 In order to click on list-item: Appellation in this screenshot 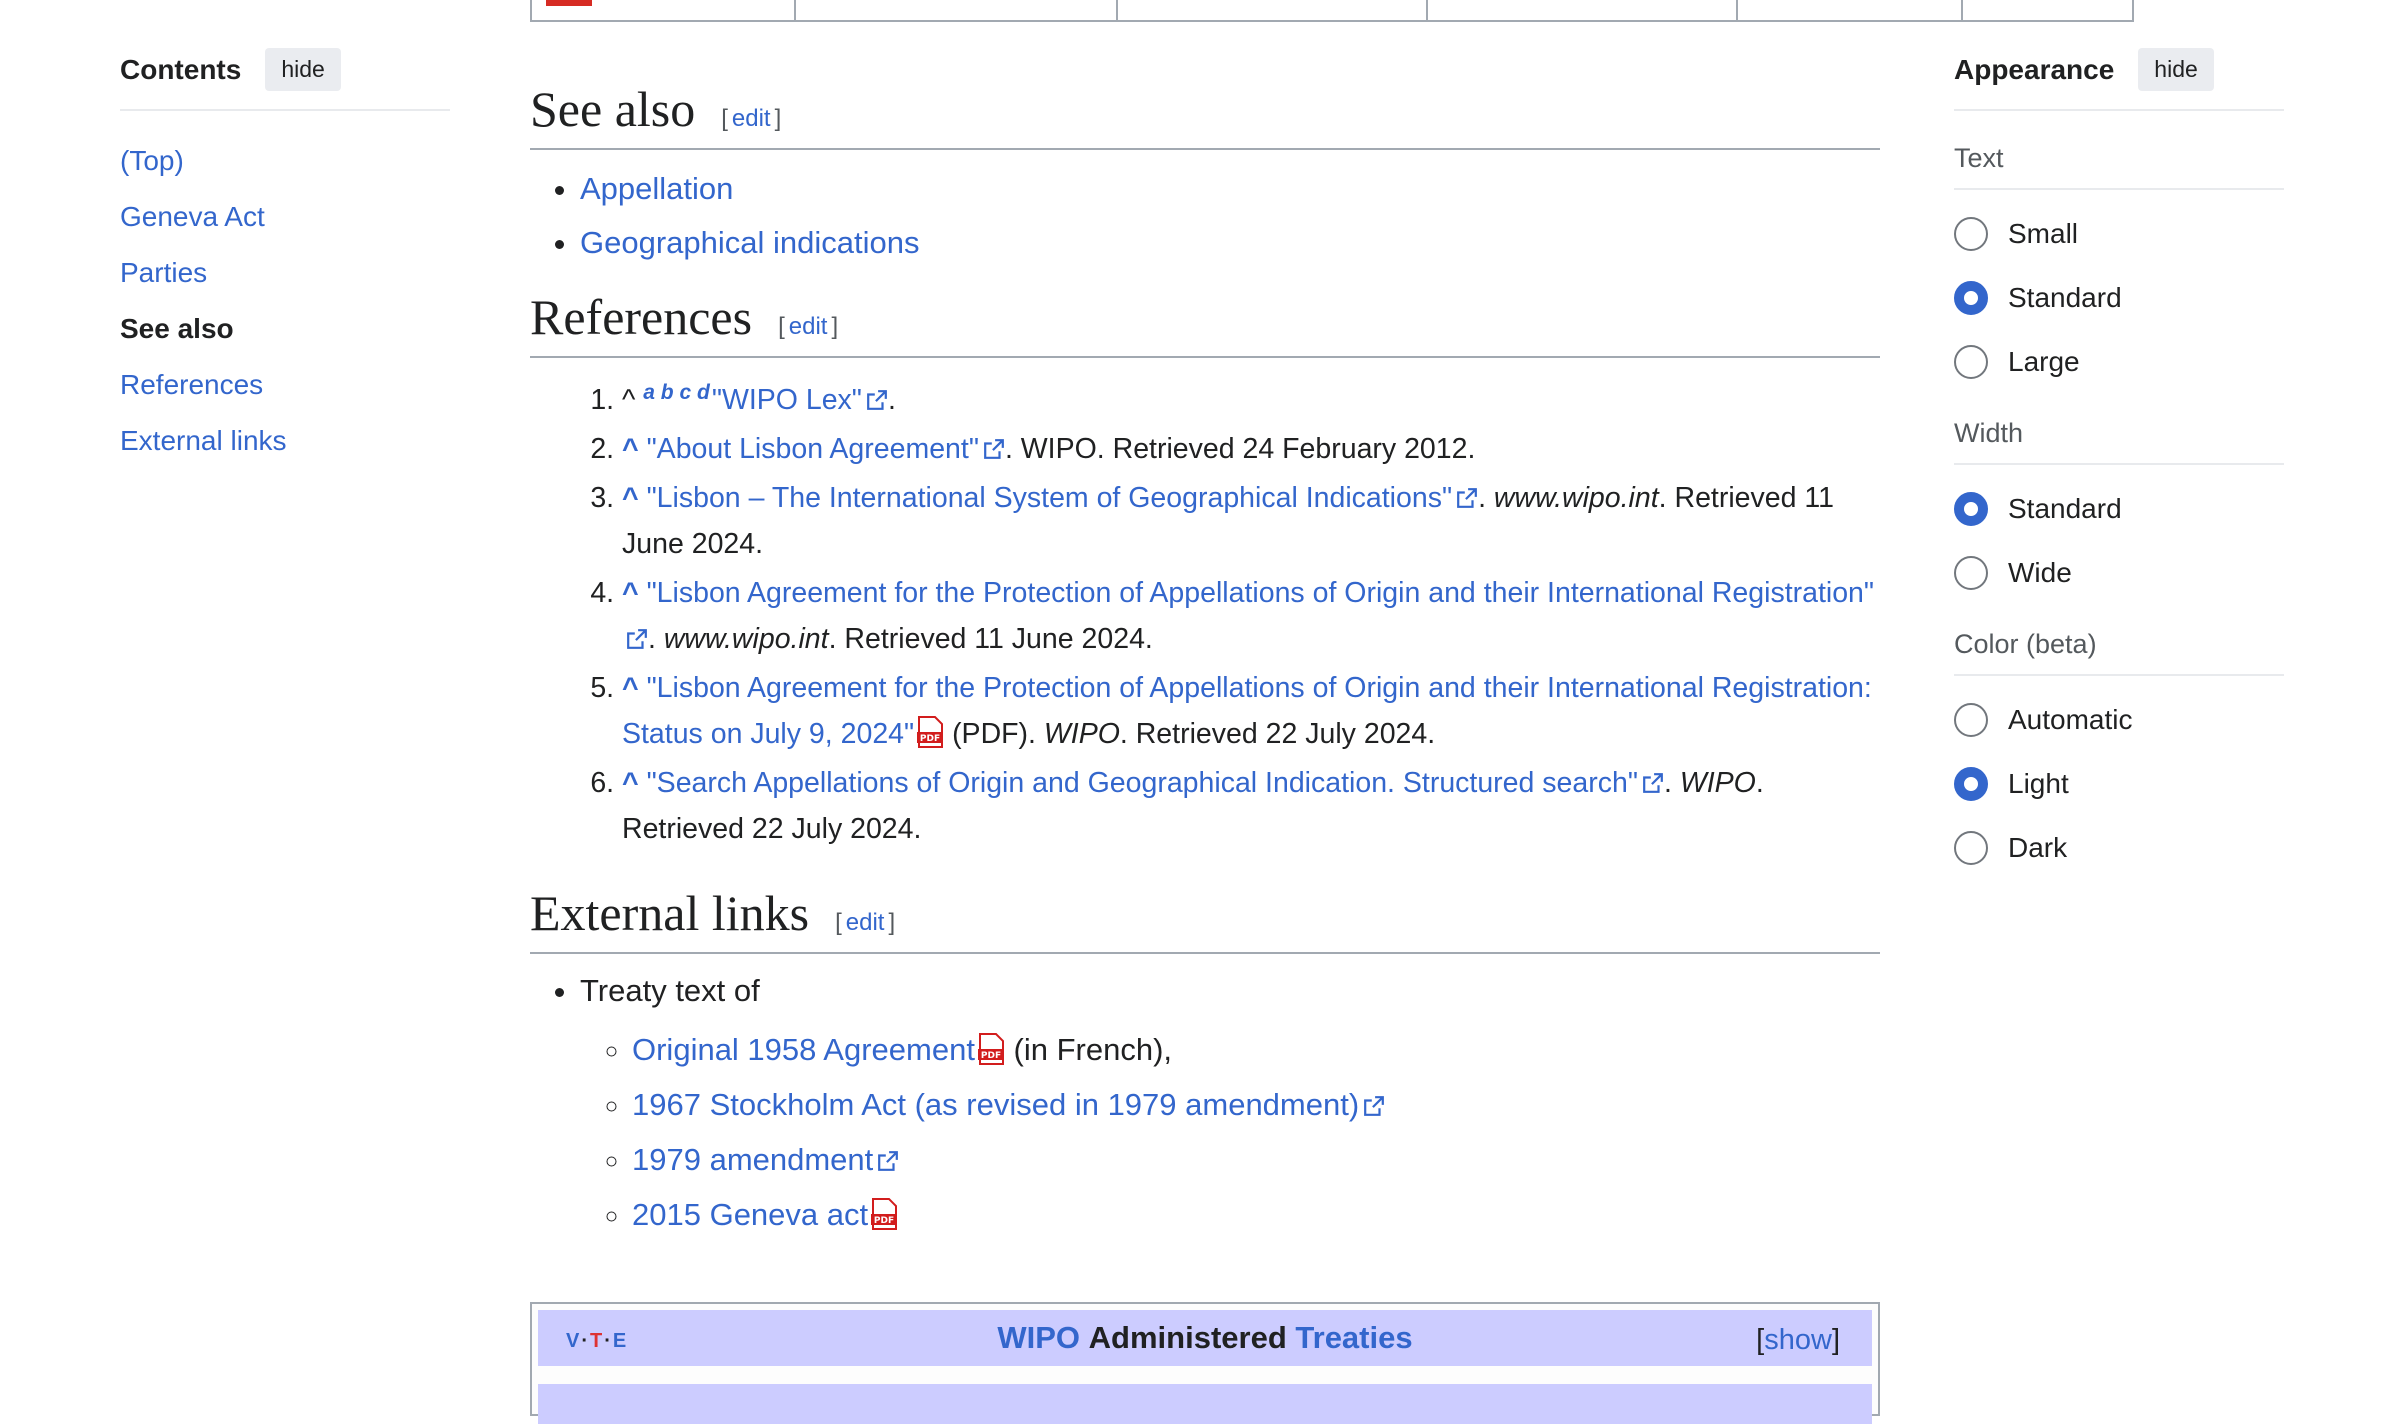, I will do `click(1230, 189)`.